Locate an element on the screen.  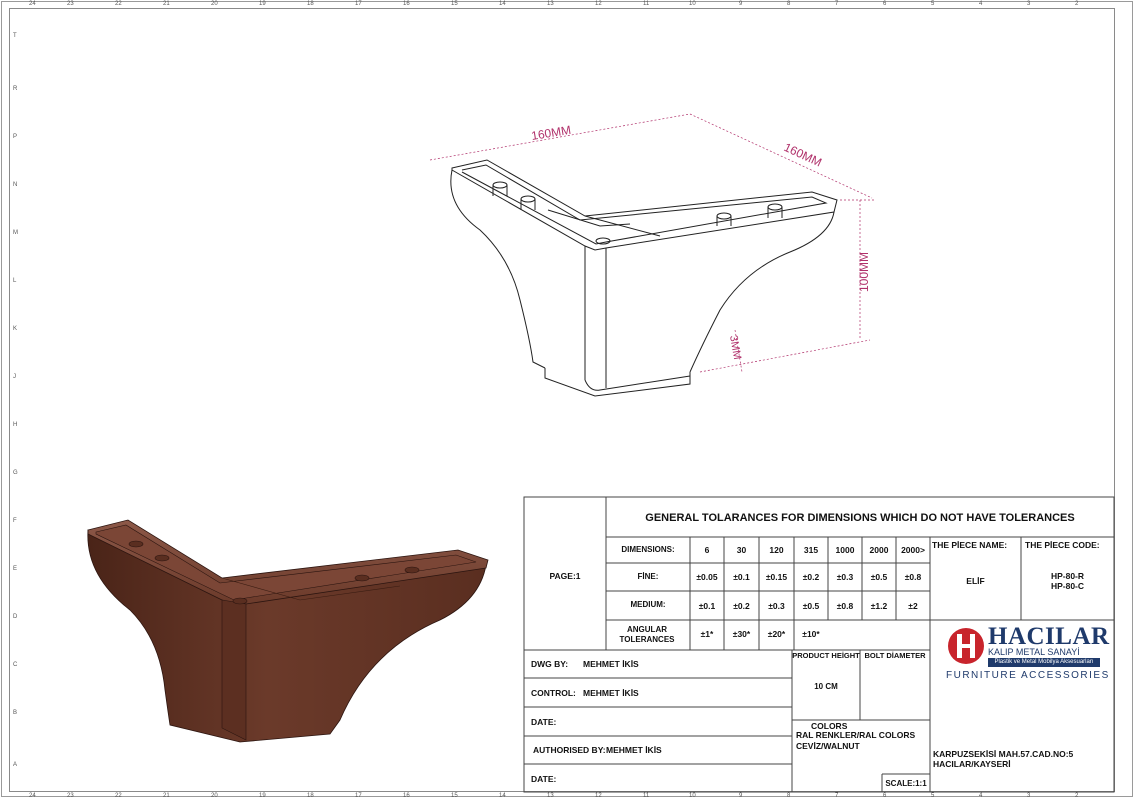
tol-cell: ±0.05 is located at coordinates (707, 577).